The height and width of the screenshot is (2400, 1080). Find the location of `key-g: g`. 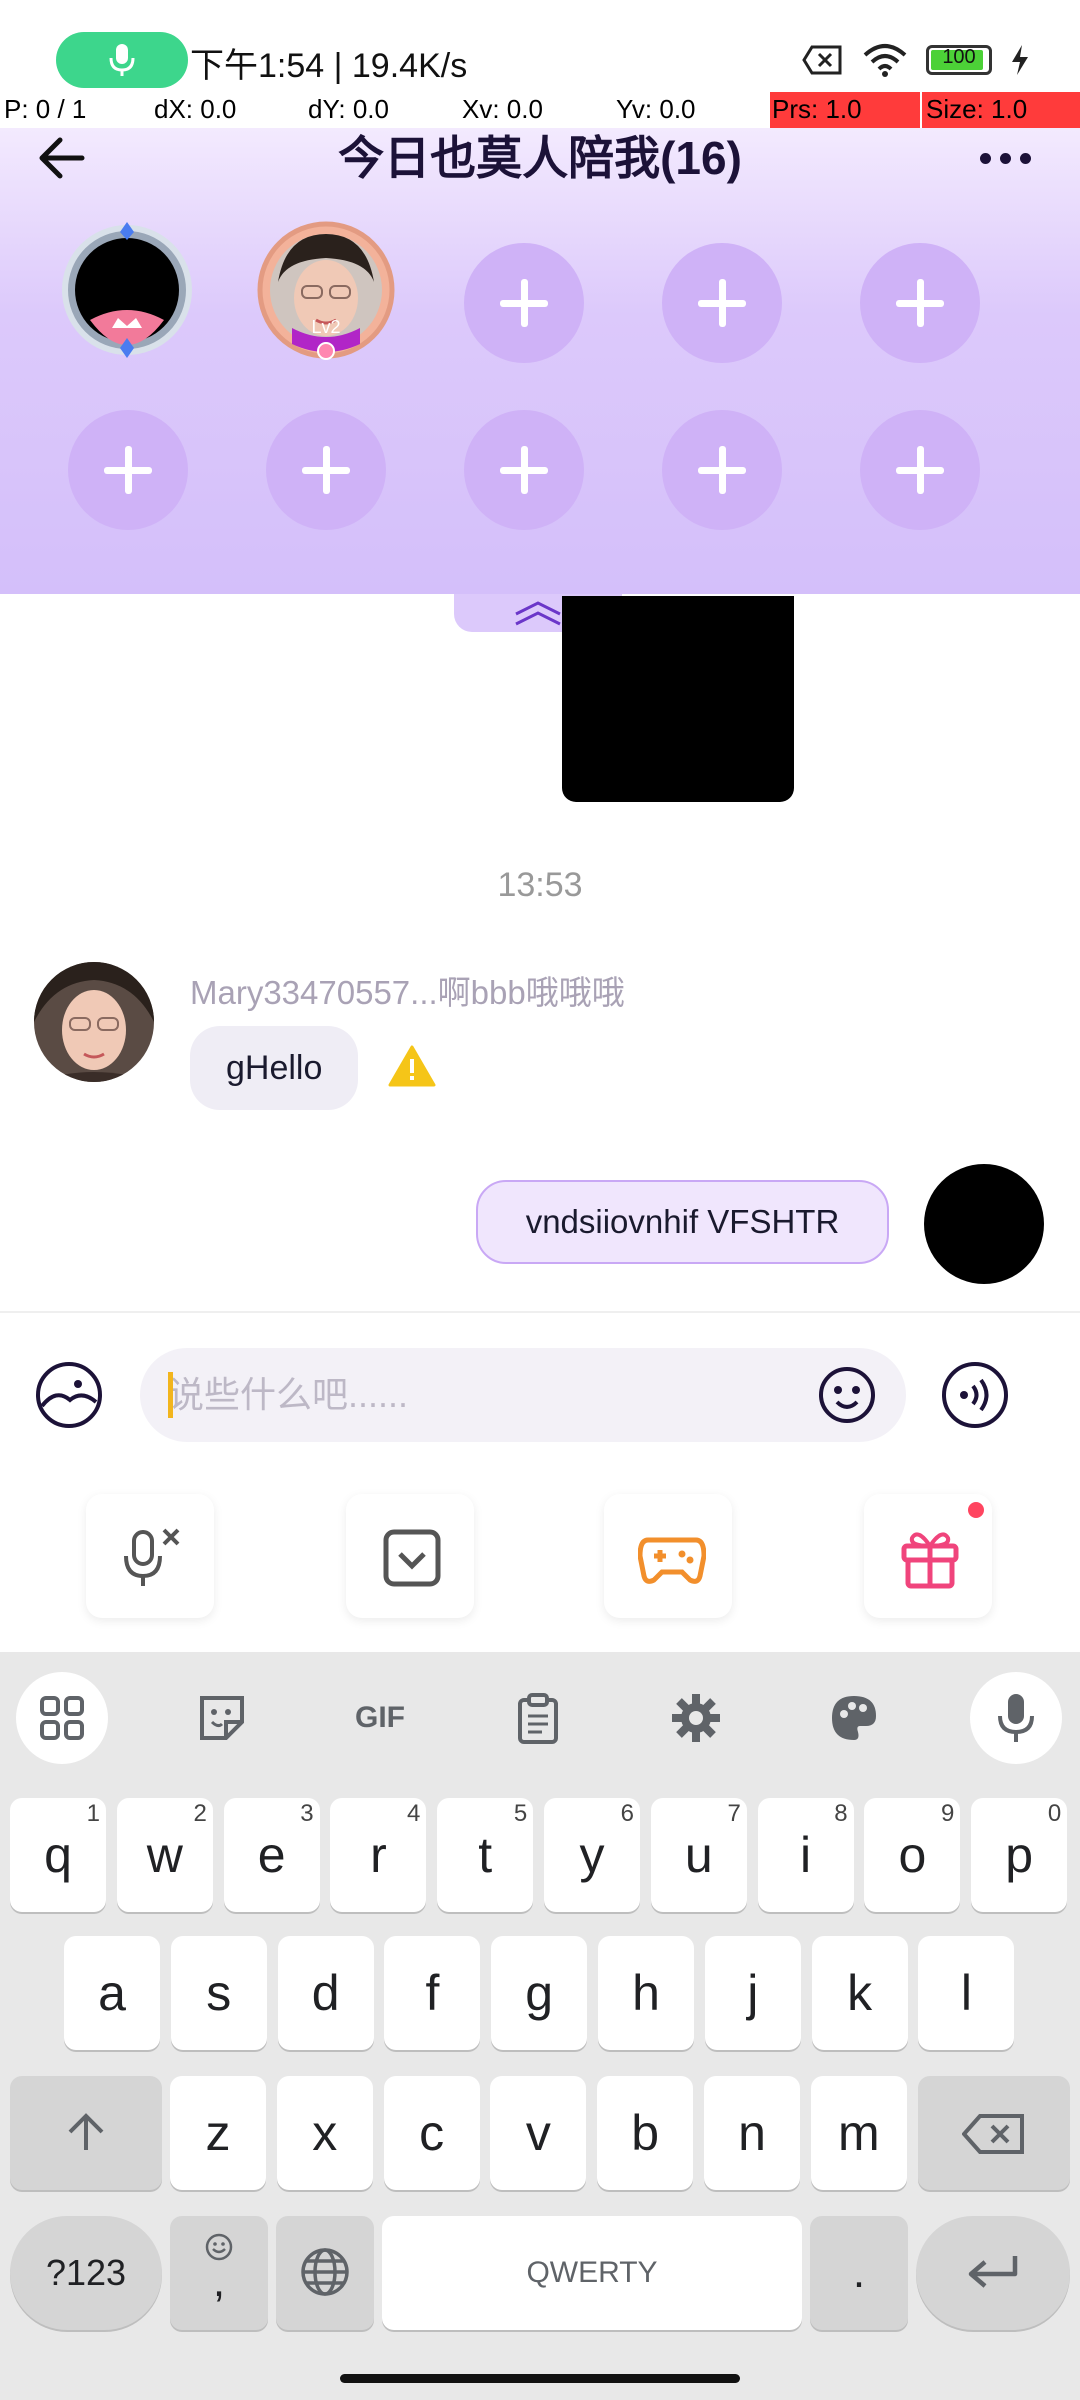

key-g: g is located at coordinates (539, 1993).